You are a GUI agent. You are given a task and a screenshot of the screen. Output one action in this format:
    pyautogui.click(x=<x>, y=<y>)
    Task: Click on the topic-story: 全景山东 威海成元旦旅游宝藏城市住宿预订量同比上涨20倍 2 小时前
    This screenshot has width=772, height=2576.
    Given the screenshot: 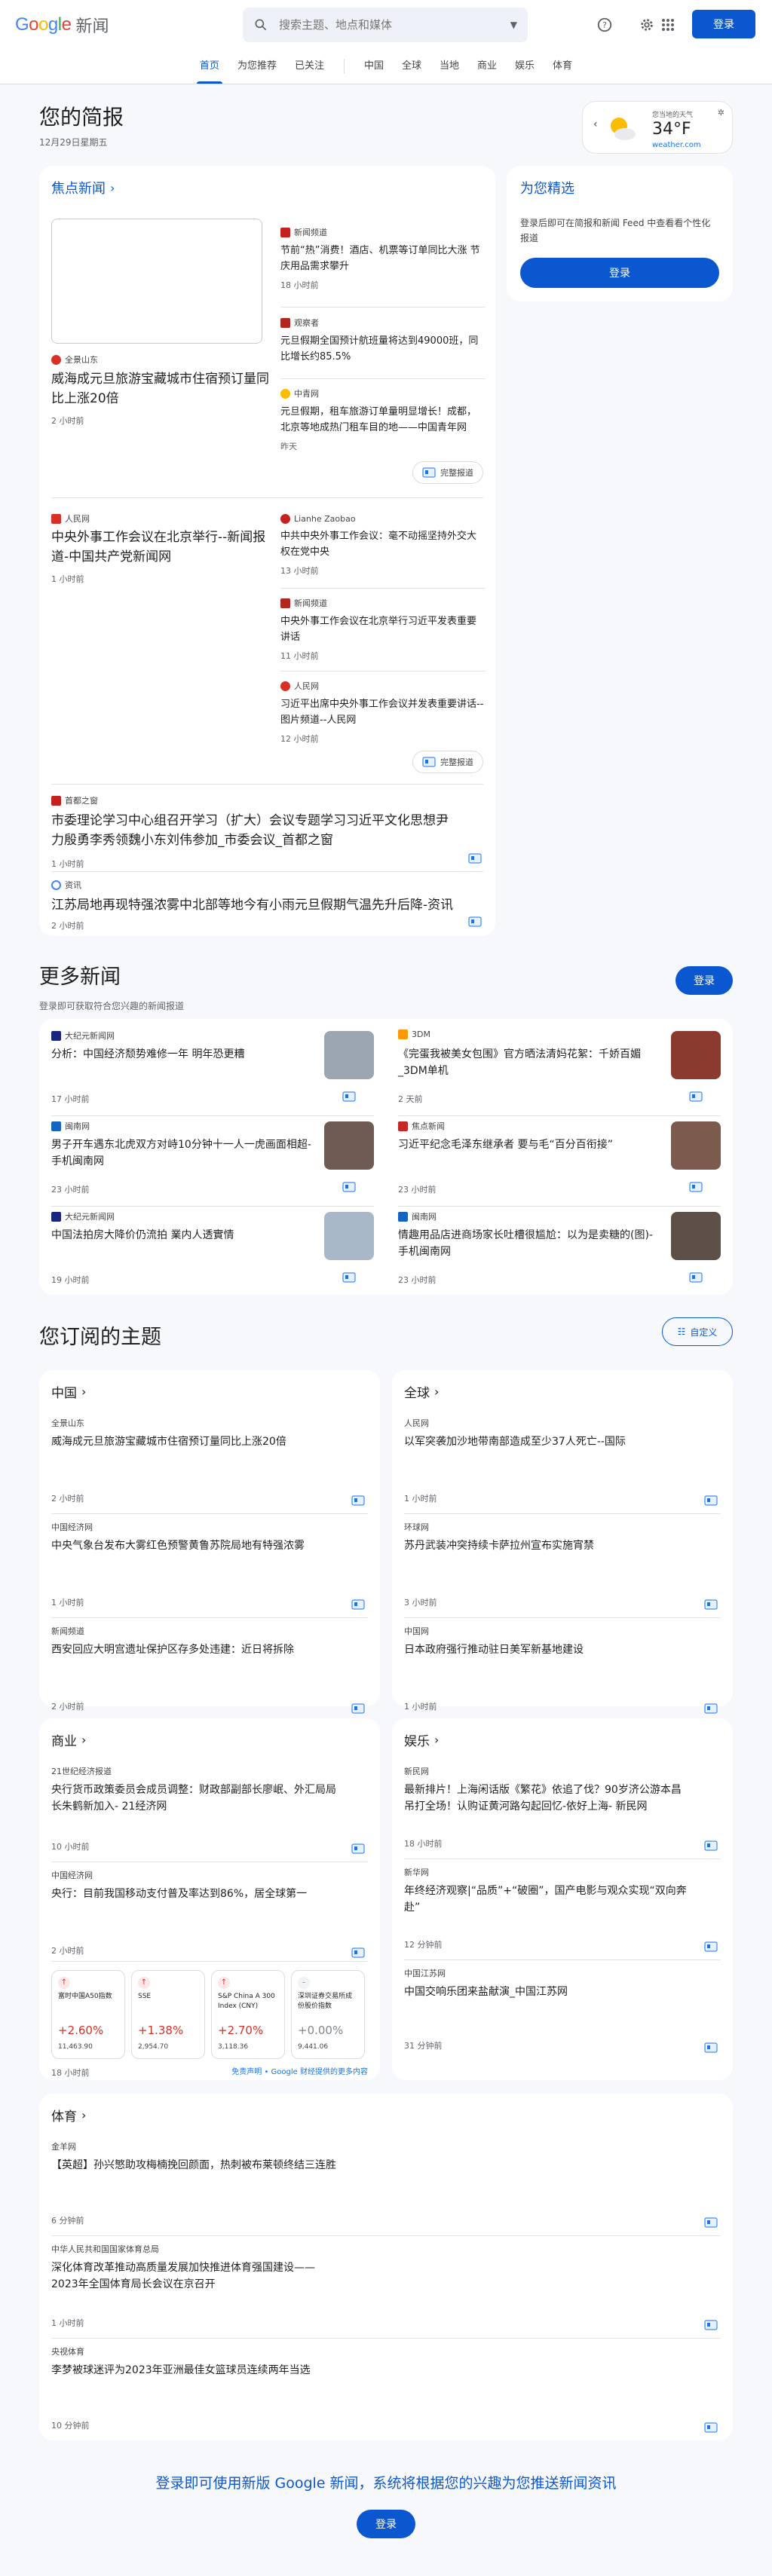 What is the action you would take?
    pyautogui.click(x=210, y=1463)
    